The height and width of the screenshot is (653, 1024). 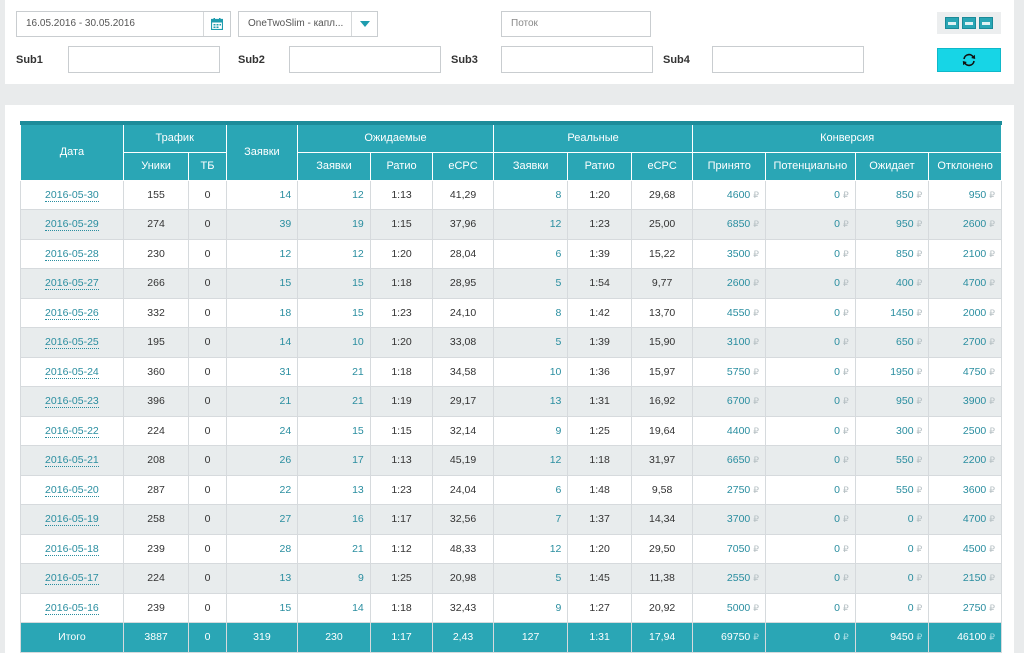 What do you see at coordinates (262, 578) in the screenshot?
I see `cell-leads: 13` at bounding box center [262, 578].